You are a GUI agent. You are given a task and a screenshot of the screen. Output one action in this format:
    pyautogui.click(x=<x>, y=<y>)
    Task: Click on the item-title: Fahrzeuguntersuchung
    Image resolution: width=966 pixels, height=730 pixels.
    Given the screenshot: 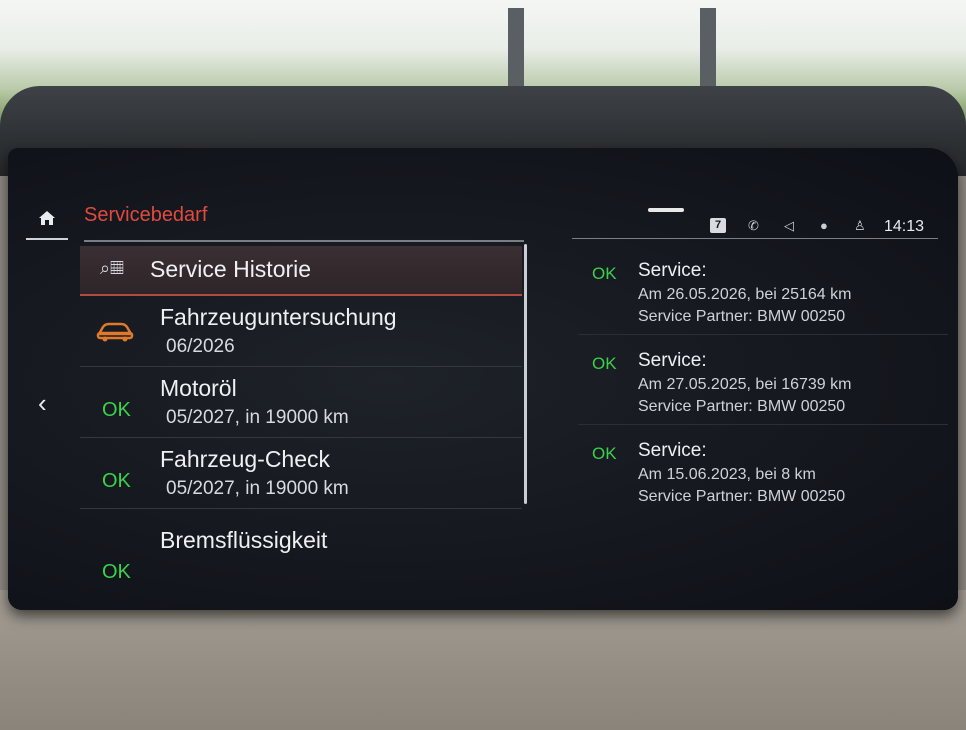 What is the action you would take?
    pyautogui.click(x=278, y=317)
    